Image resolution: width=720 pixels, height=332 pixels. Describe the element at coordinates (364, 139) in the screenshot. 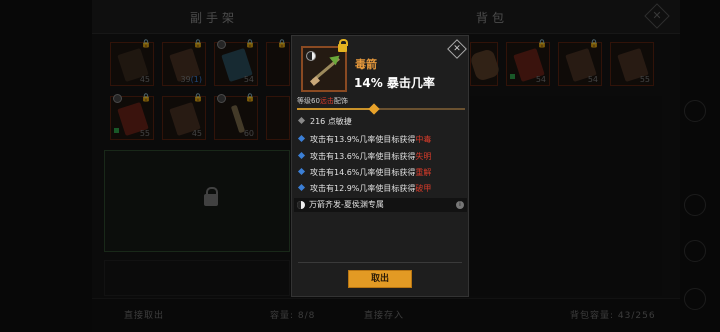

I see `effect-line: 攻击有13.9%几率使目标获得中毒` at that location.